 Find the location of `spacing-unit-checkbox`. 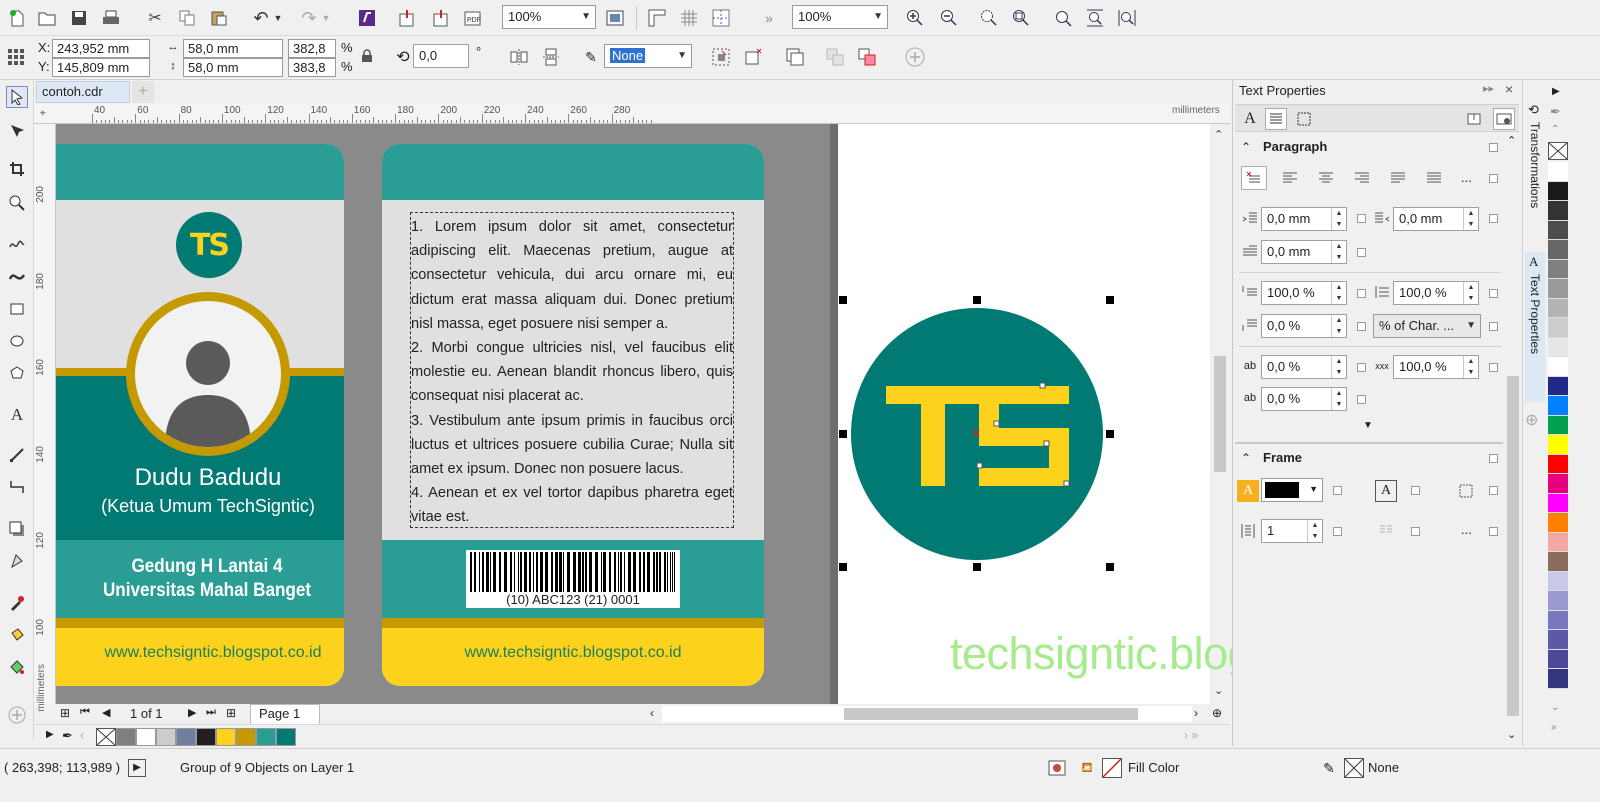

spacing-unit-checkbox is located at coordinates (1493, 326).